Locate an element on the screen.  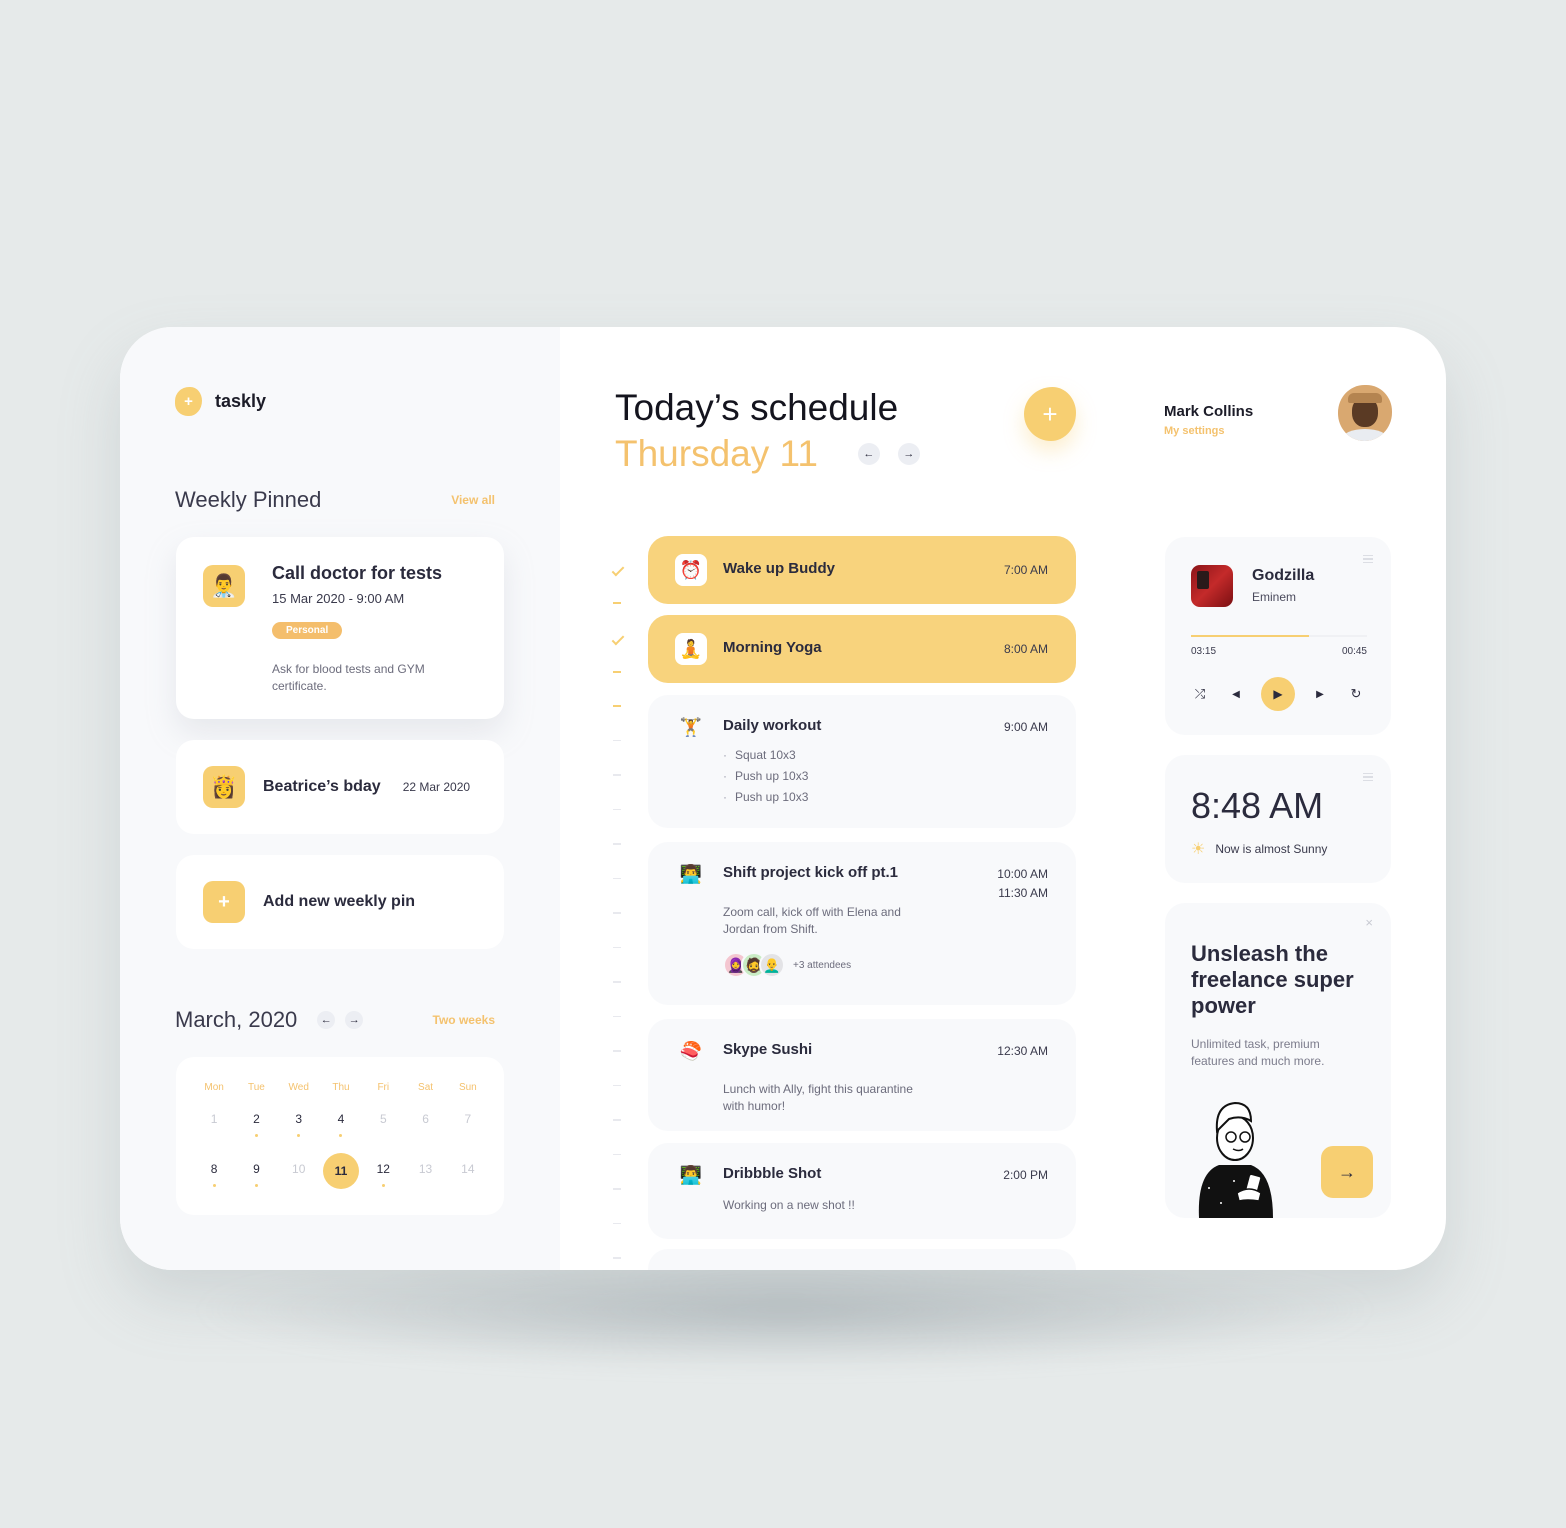
day-prev-arrow-icon: ← is located at coordinates (868, 454).